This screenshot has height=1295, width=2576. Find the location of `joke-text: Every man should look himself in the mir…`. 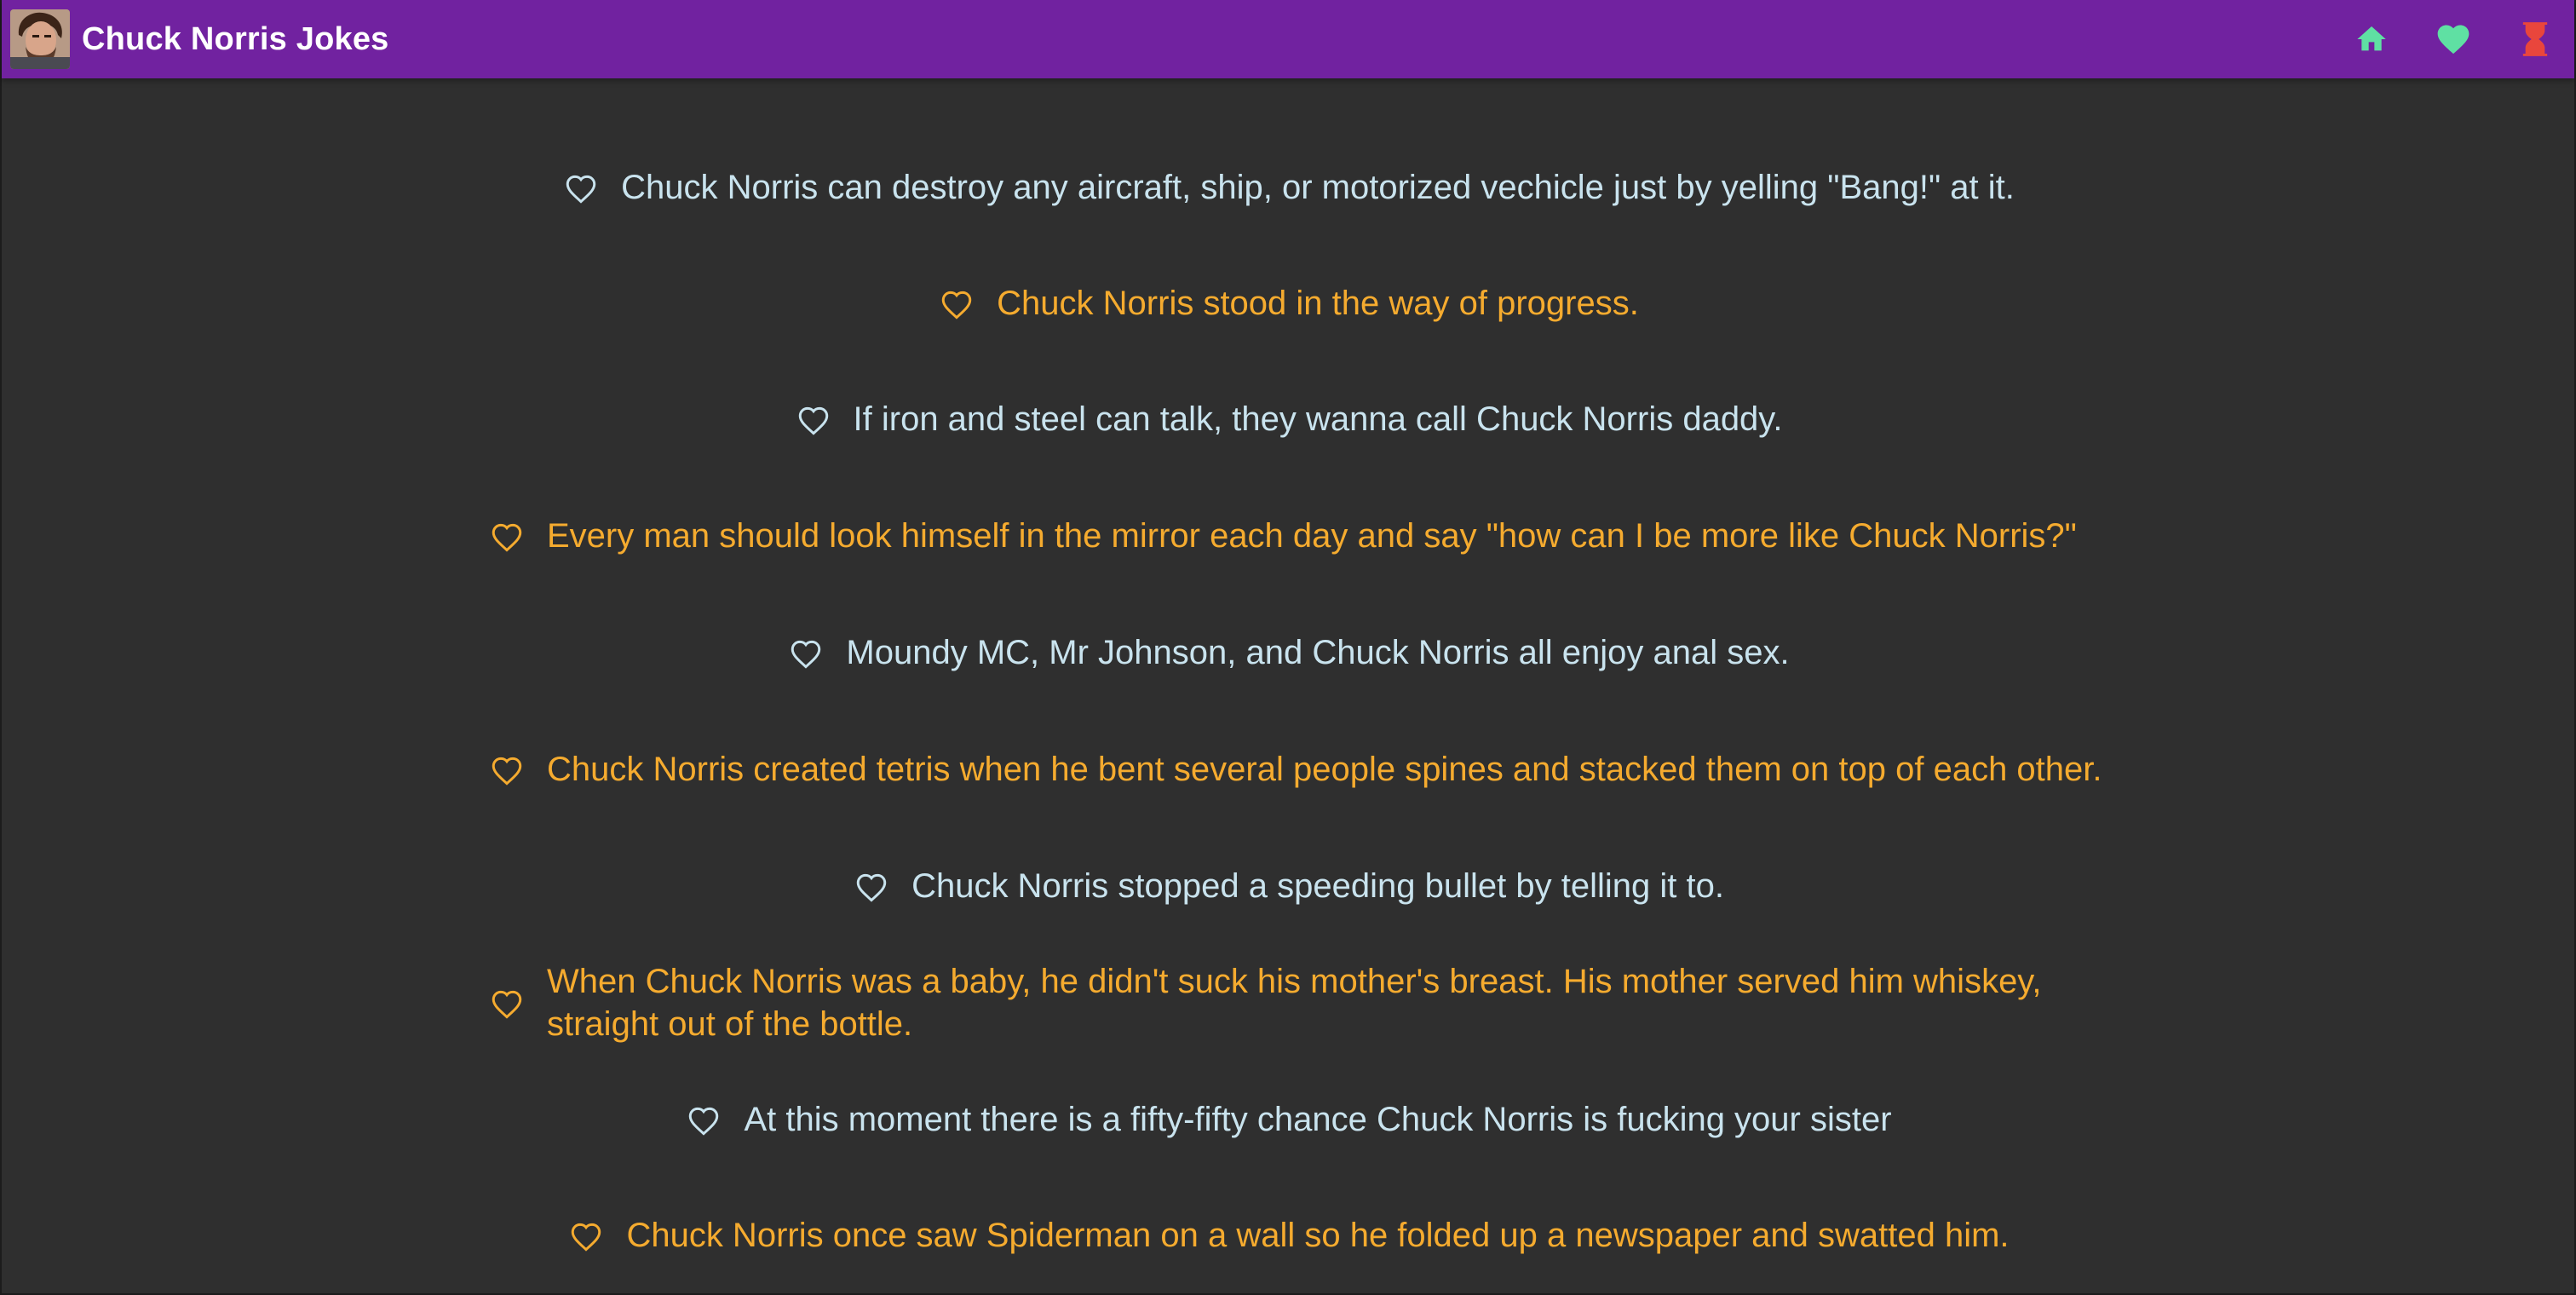

joke-text: Every man should look himself in the mir… is located at coordinates (1312, 536).